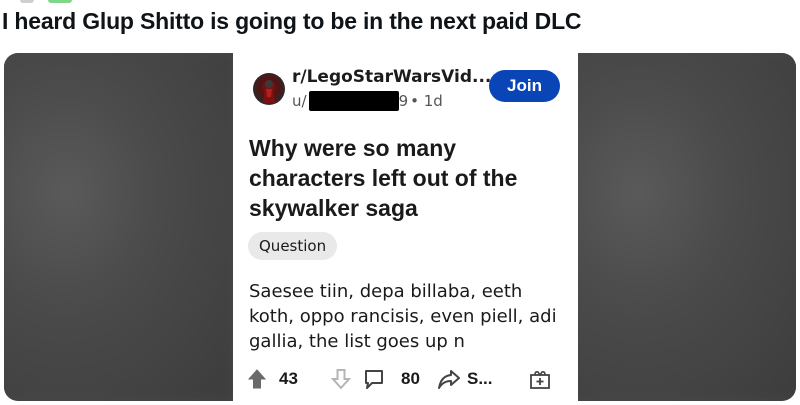  Describe the element at coordinates (288, 378) in the screenshot. I see `upvote-count: 43` at that location.